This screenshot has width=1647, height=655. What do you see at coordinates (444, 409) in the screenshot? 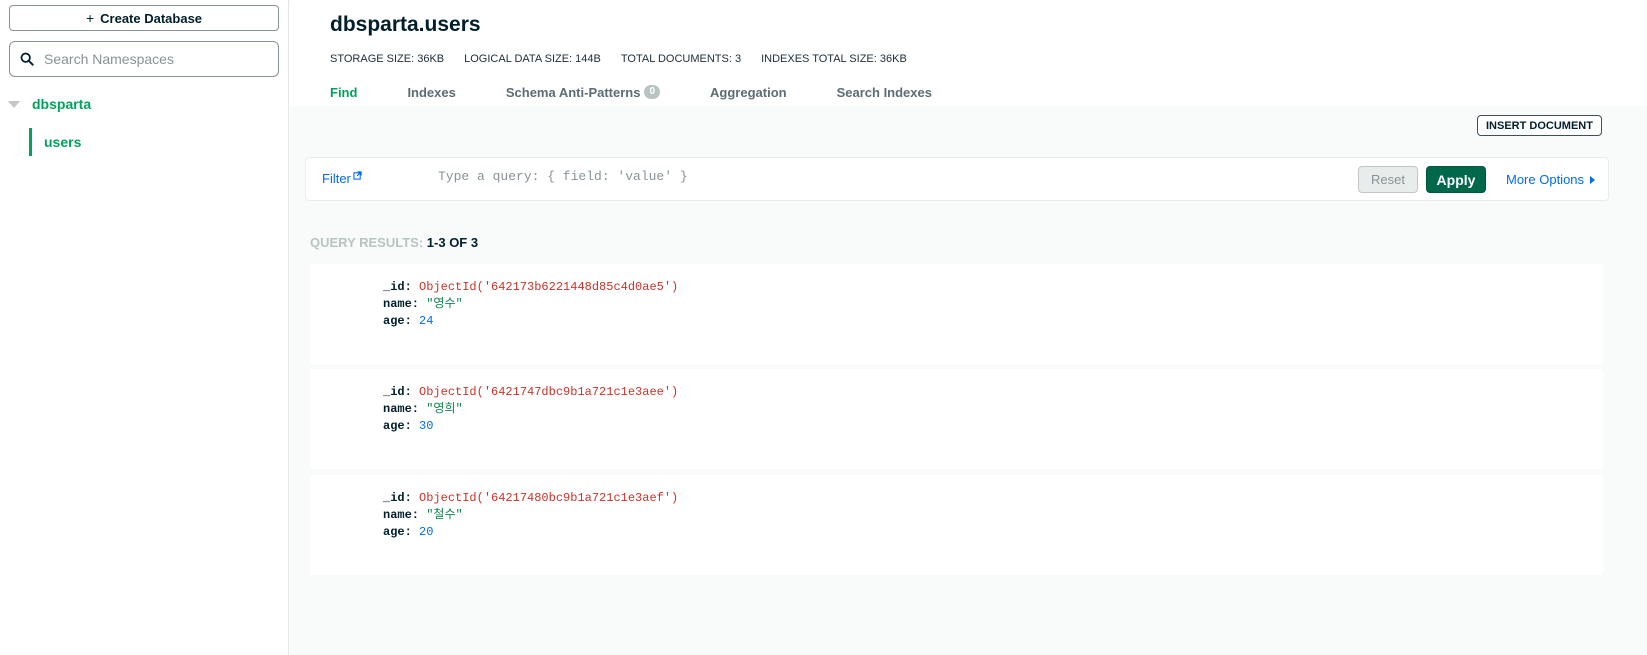
I see `field-value: "영희"` at bounding box center [444, 409].